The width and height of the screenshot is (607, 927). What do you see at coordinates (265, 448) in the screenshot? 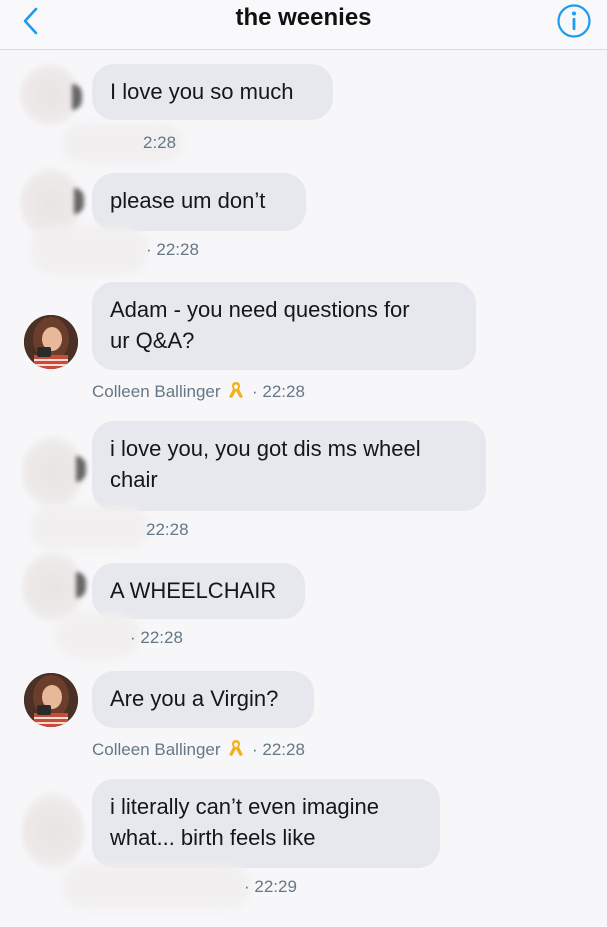
I see `message-text-line: i love you, you got dis ms wheel` at bounding box center [265, 448].